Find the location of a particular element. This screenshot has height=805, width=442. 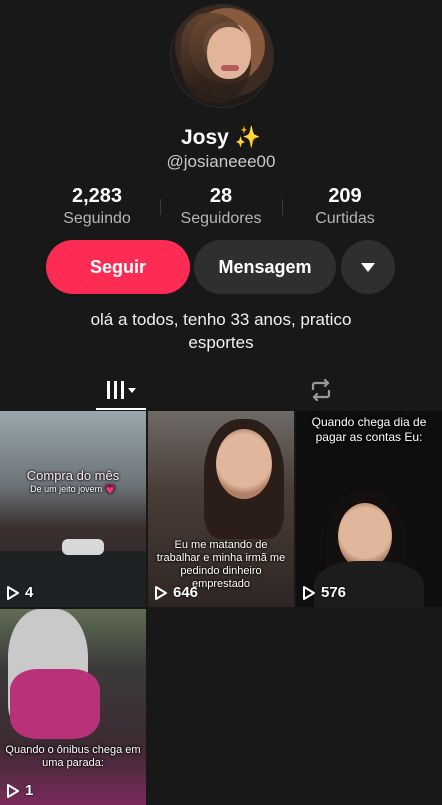

sparkles-icon: ✨ is located at coordinates (248, 137).